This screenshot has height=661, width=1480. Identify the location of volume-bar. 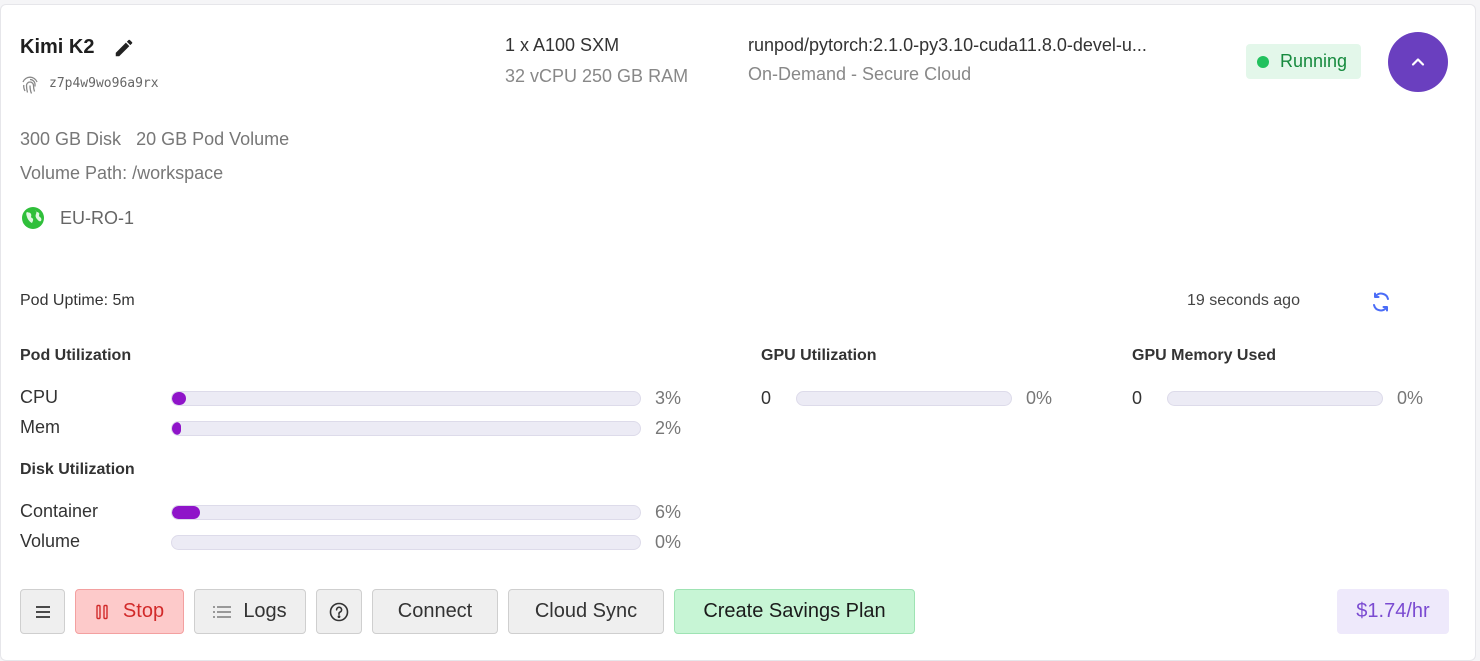
(406, 542).